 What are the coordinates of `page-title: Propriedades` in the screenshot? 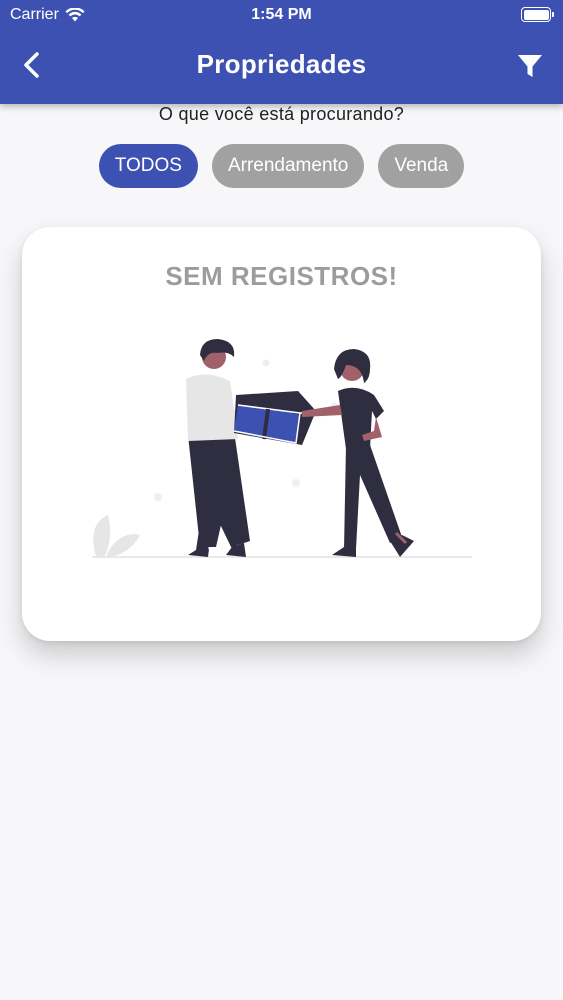 It's located at (281, 64).